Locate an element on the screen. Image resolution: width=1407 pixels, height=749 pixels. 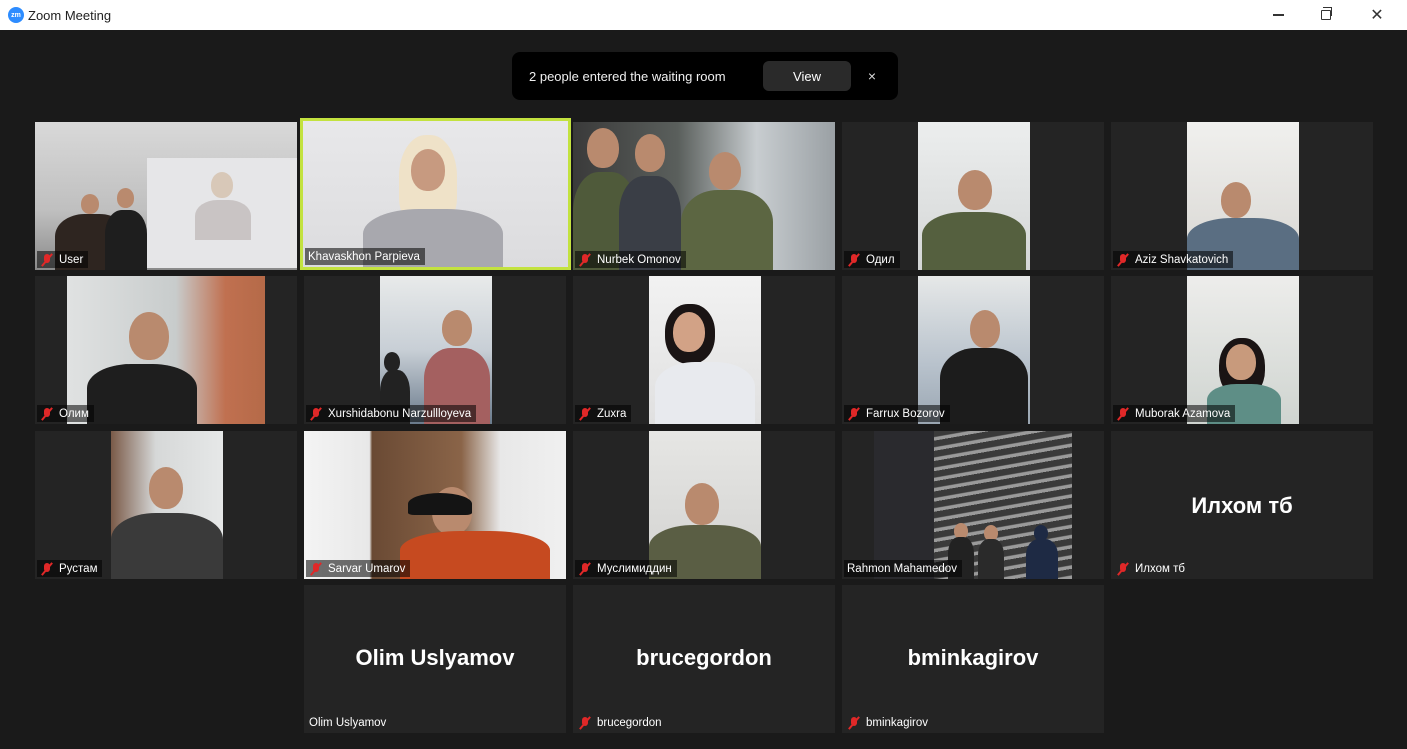
video-tile: Sarvar Umarov is located at coordinates (435, 505).